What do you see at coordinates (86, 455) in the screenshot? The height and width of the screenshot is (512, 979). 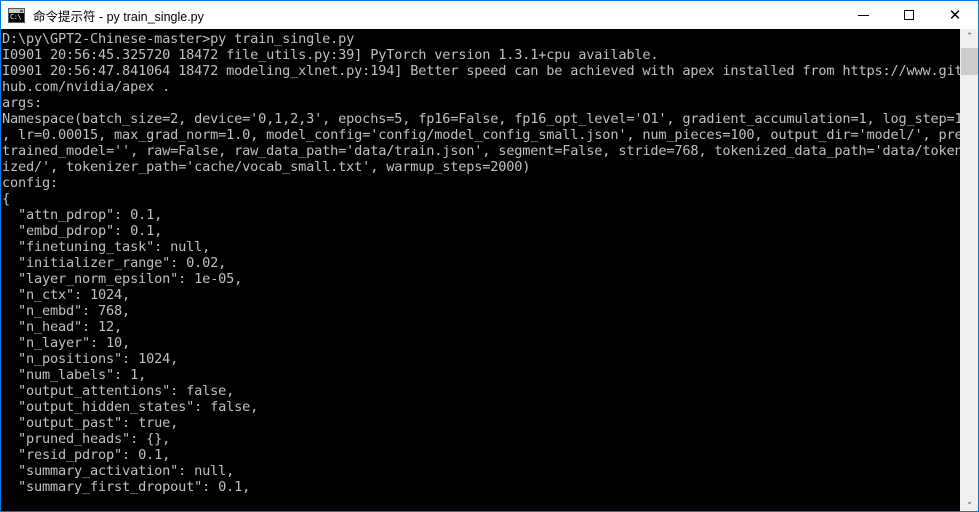 I see `console-line: "resid_pdrop": 0.1,` at bounding box center [86, 455].